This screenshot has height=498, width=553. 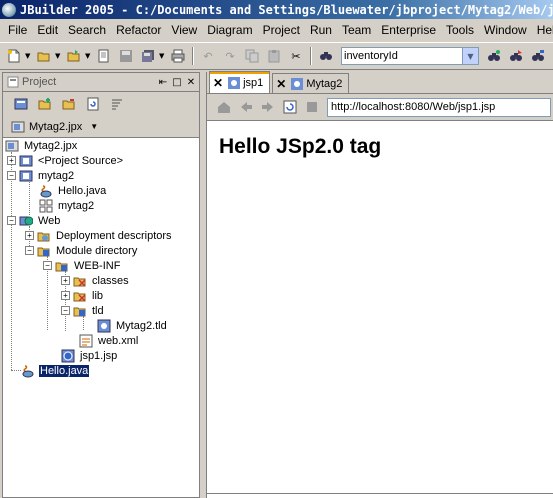 I want to click on tab-project: Project, so click(x=32, y=82).